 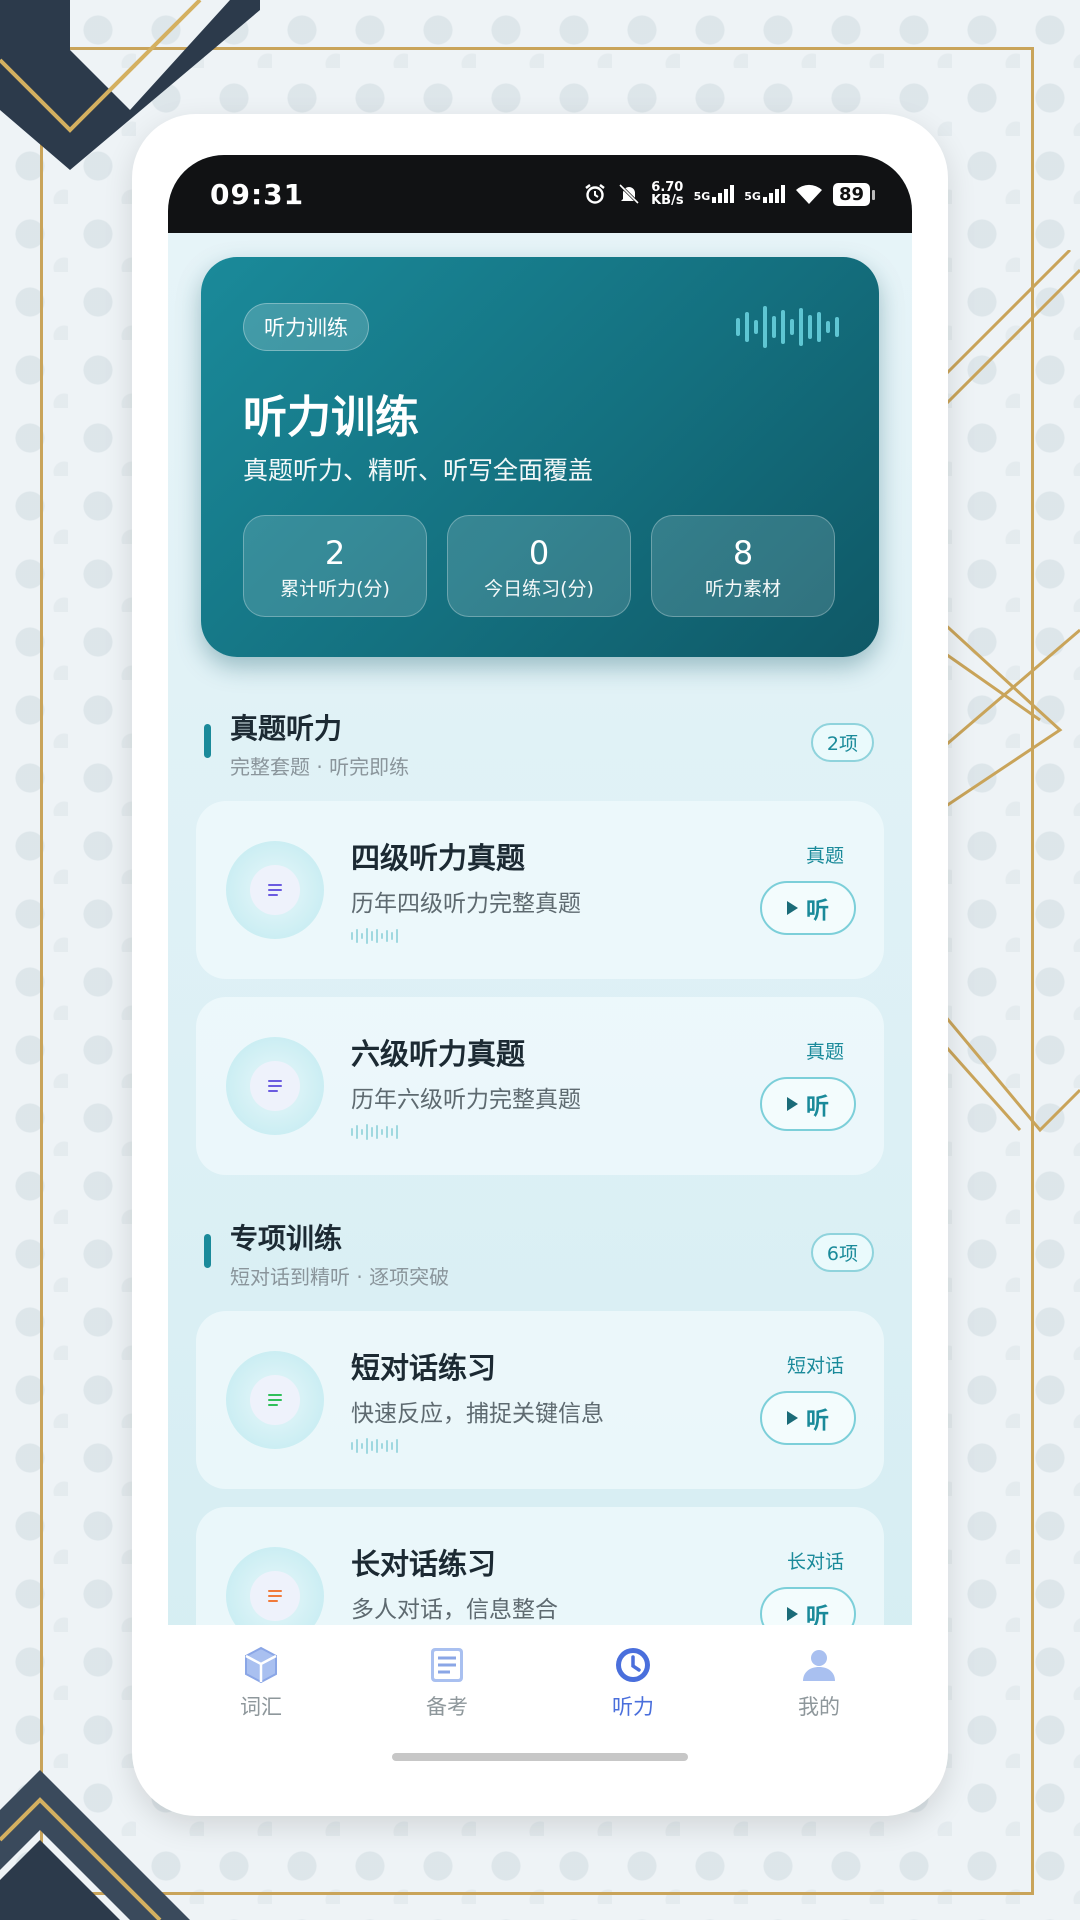 What do you see at coordinates (633, 1665) in the screenshot?
I see `clock-icon` at bounding box center [633, 1665].